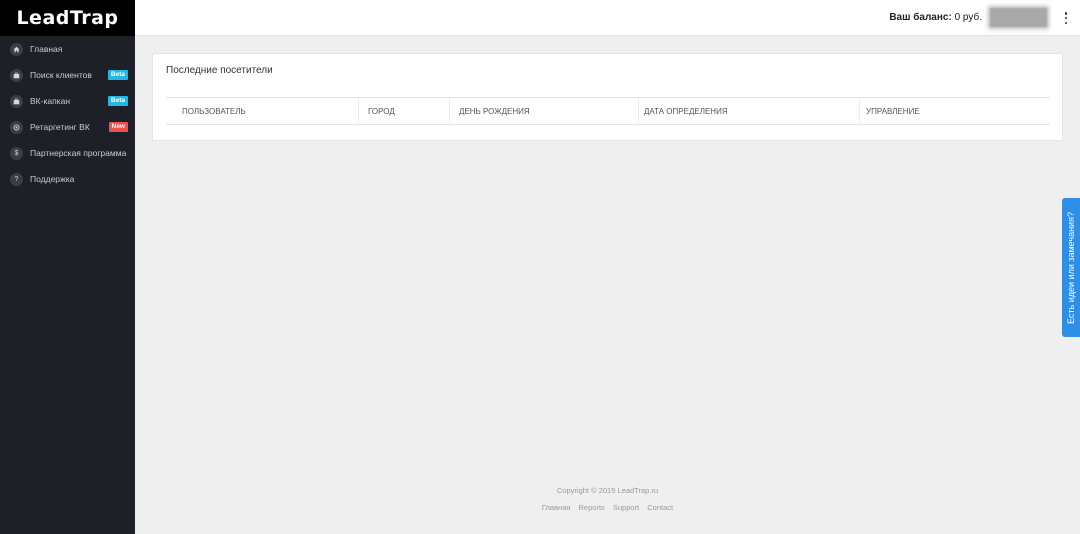 The height and width of the screenshot is (534, 1080). I want to click on question-icon: ?, so click(16, 179).